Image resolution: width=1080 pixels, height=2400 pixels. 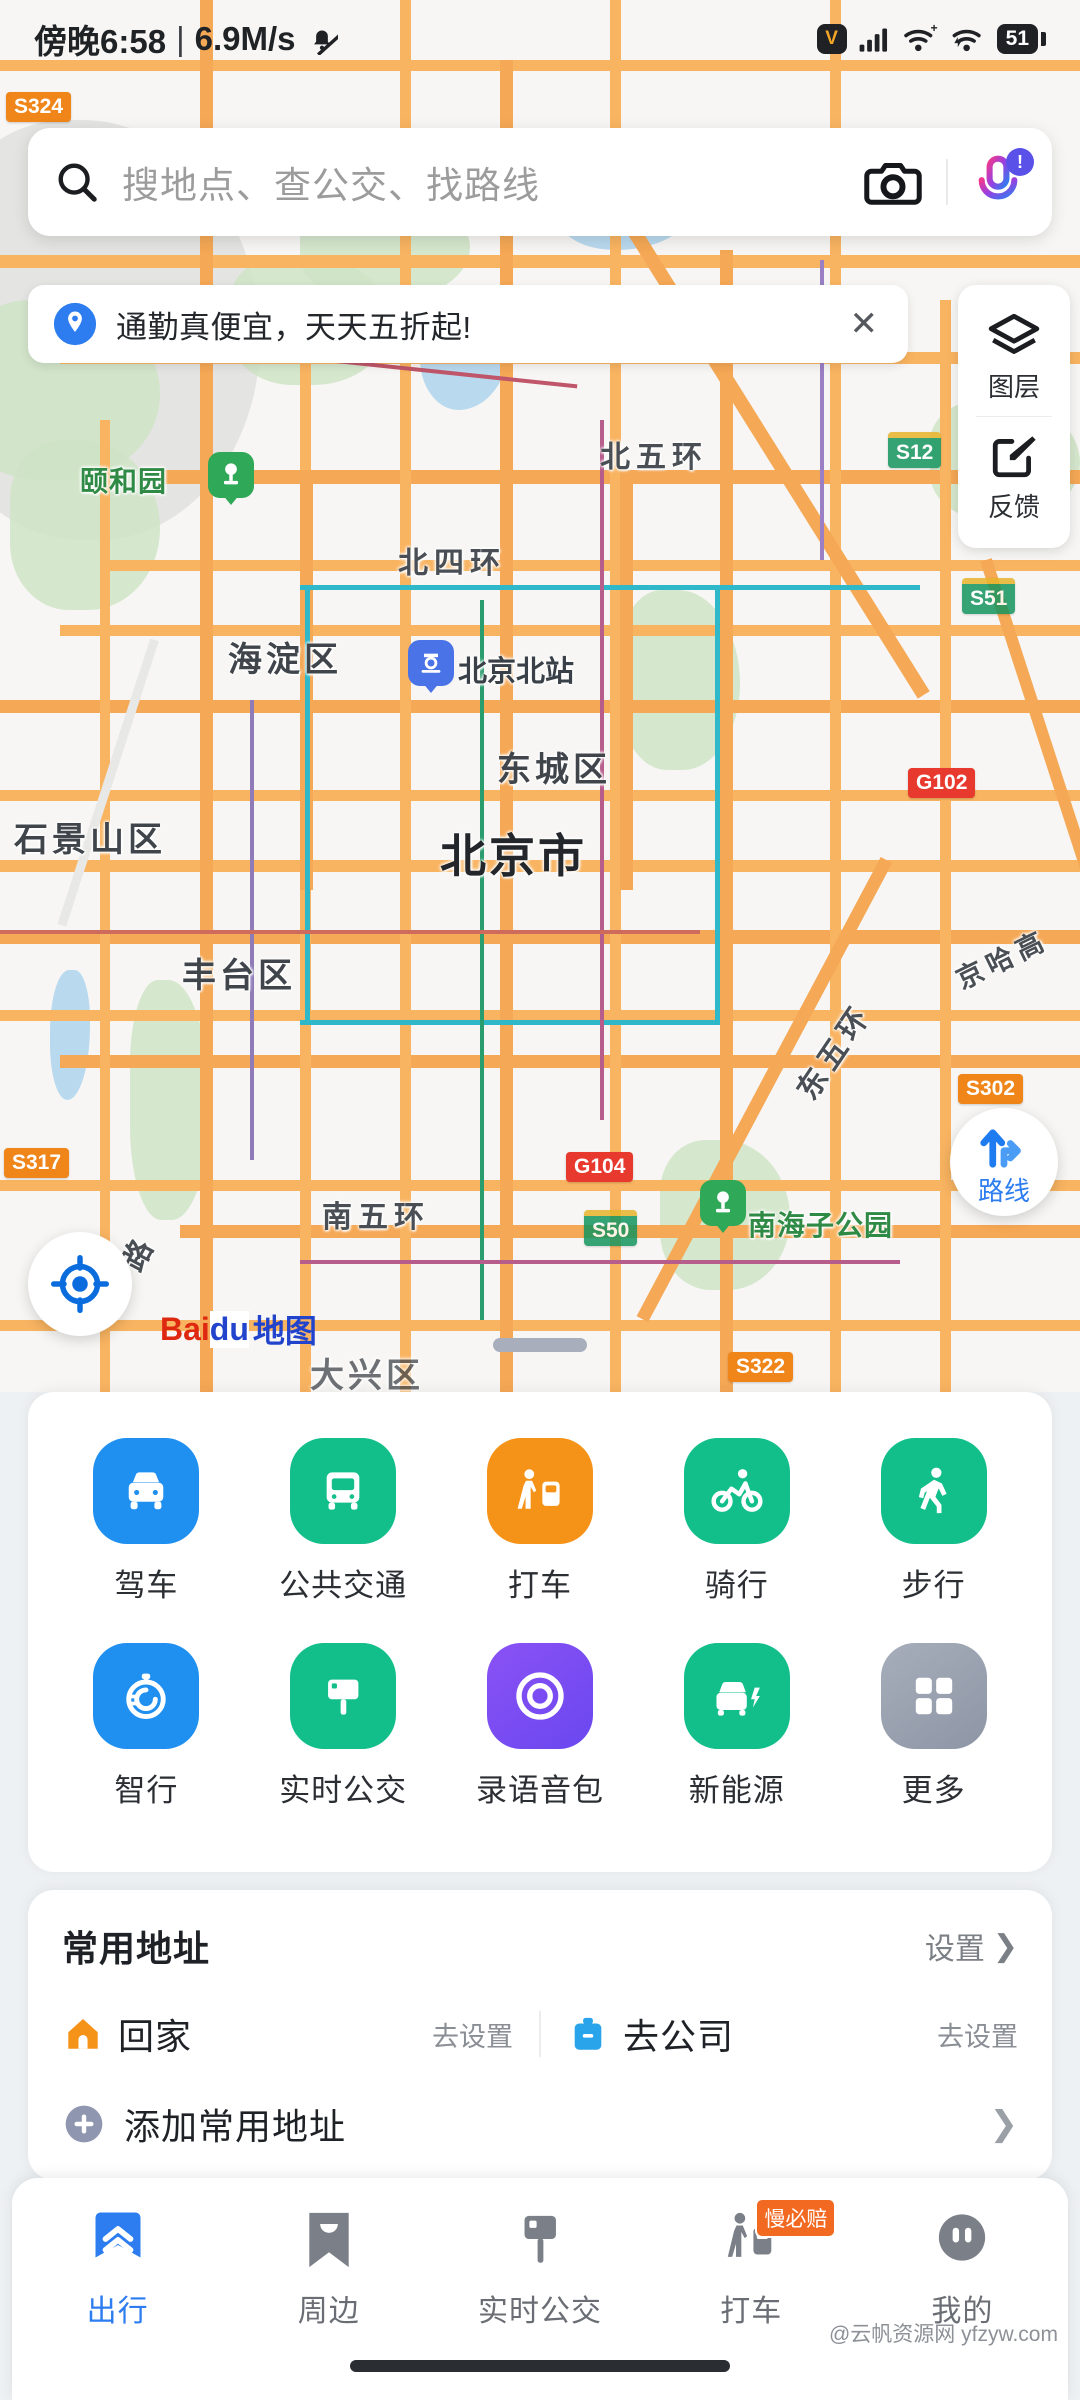 I want to click on shield-s324: S324, so click(x=39, y=107).